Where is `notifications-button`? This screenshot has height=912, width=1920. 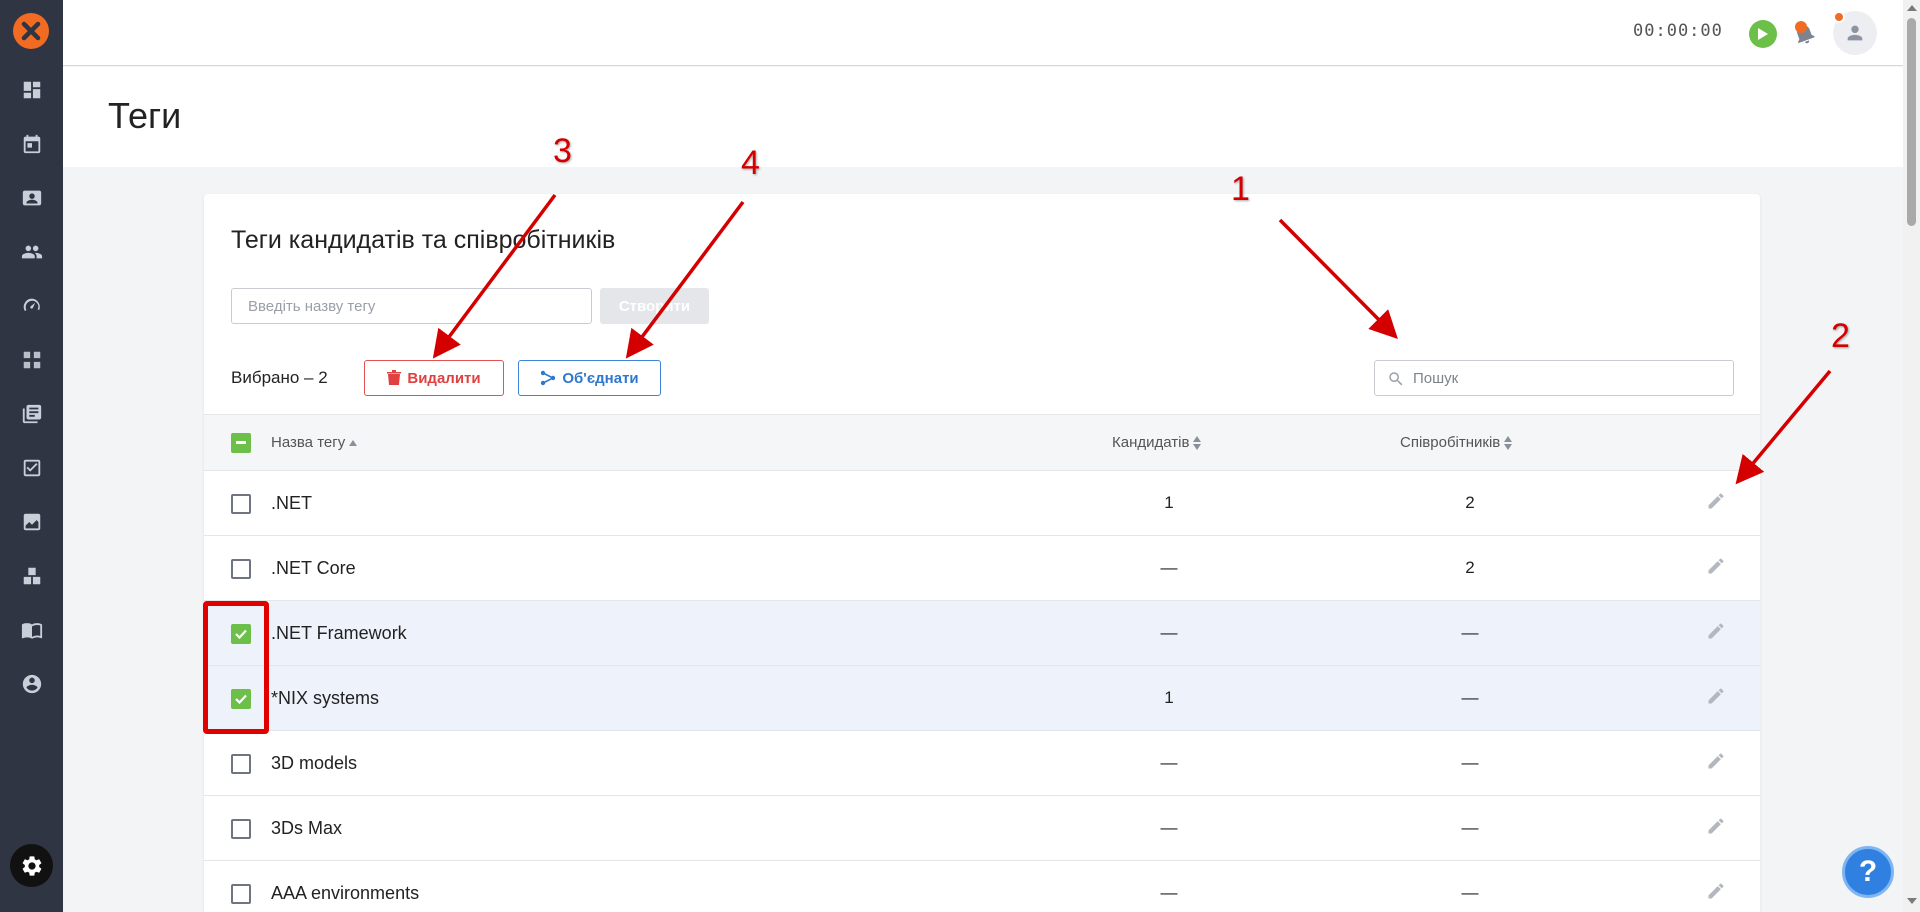
notifications-button is located at coordinates (1804, 33).